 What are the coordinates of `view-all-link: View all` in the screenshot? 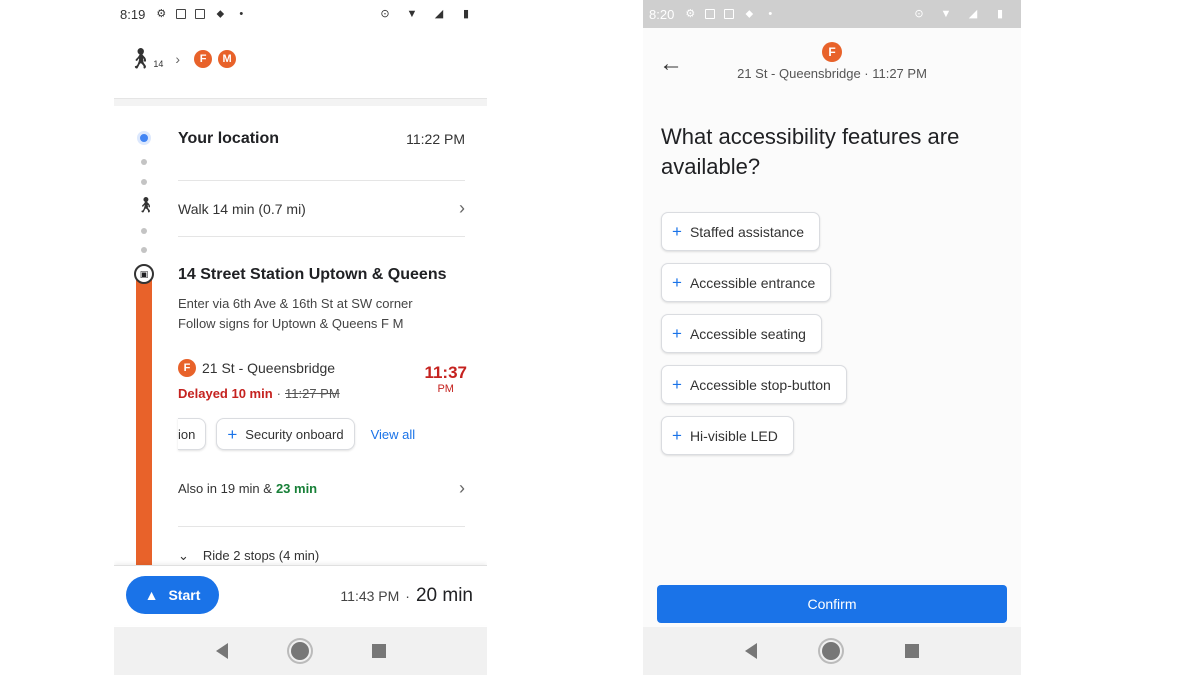 It's located at (393, 434).